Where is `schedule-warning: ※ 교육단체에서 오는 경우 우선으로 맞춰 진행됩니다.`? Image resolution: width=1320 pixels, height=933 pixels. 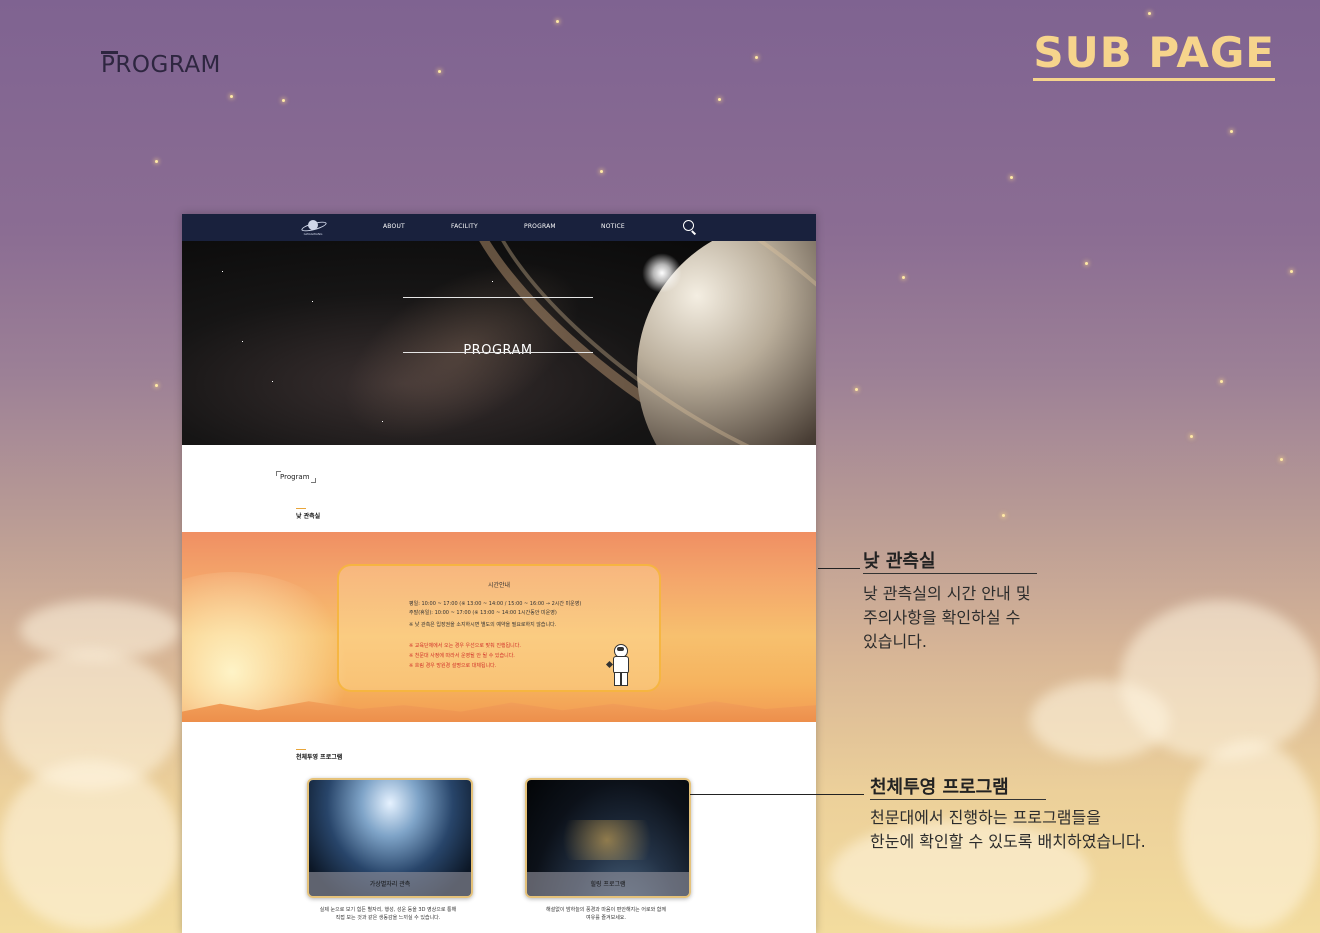 schedule-warning: ※ 교육단체에서 오는 경우 우선으로 맞춰 진행됩니다. is located at coordinates (465, 646).